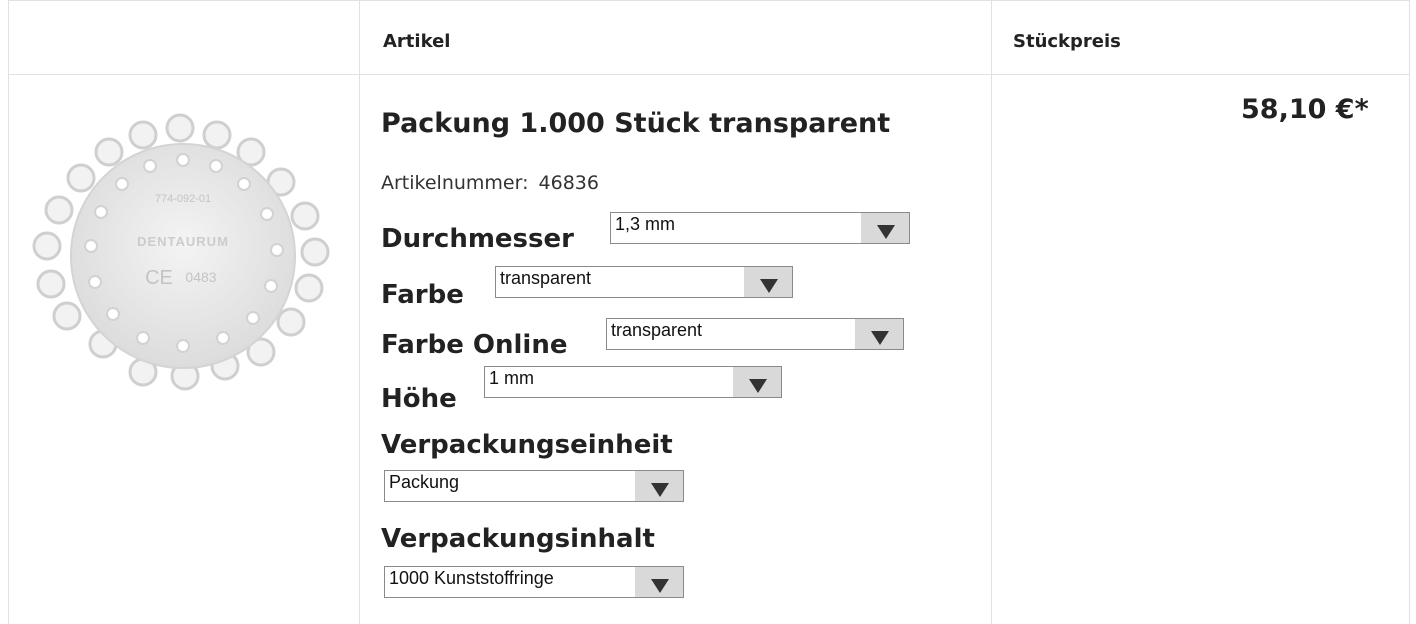 This screenshot has width=1416, height=624. What do you see at coordinates (1305, 109) in the screenshot?
I see `unit-price: 58,10 €*` at bounding box center [1305, 109].